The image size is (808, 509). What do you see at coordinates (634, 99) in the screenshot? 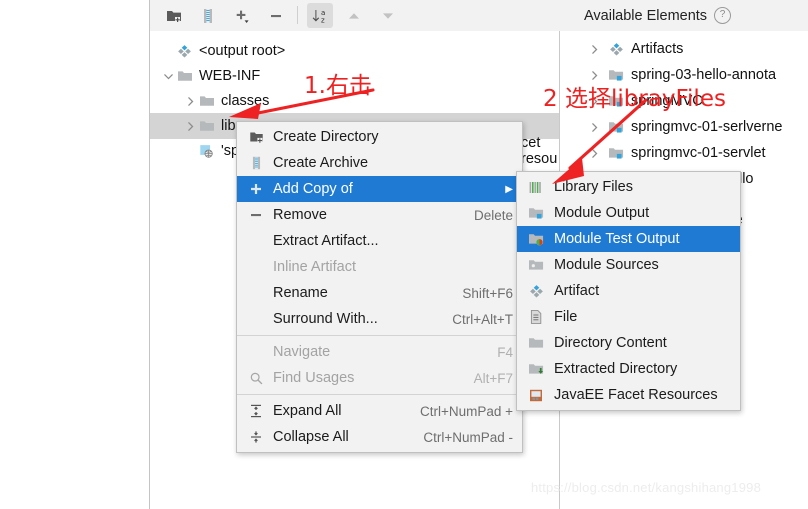
I see `annotation-step-2: 2 选择librayFiles` at bounding box center [634, 99].